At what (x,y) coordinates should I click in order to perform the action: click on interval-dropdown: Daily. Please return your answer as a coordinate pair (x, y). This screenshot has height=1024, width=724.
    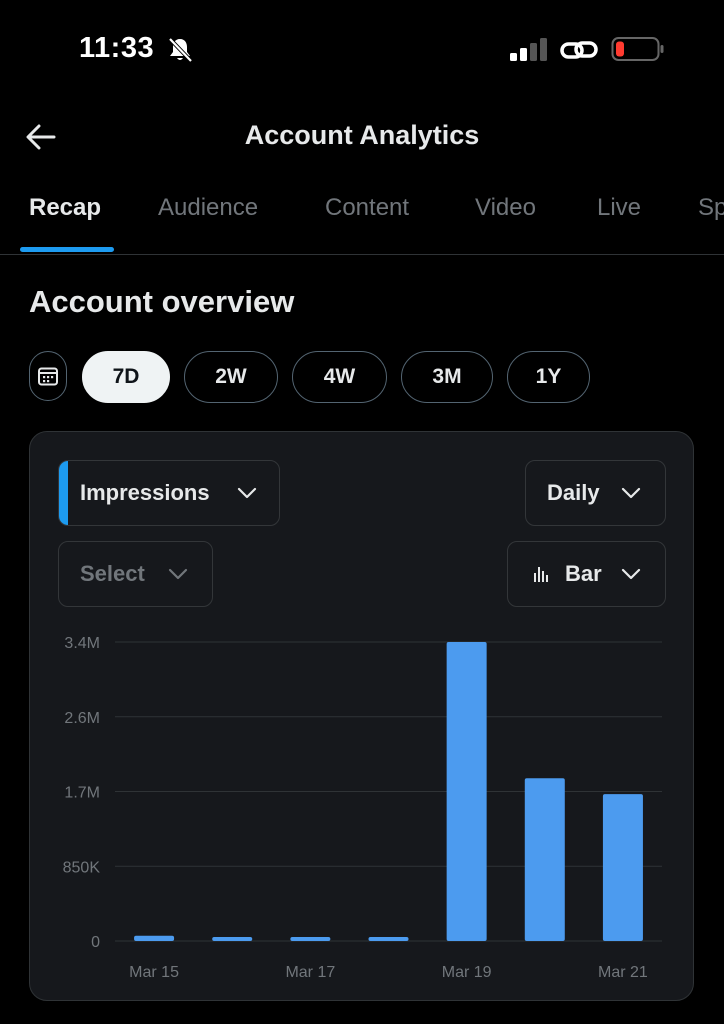
    Looking at the image, I should click on (595, 493).